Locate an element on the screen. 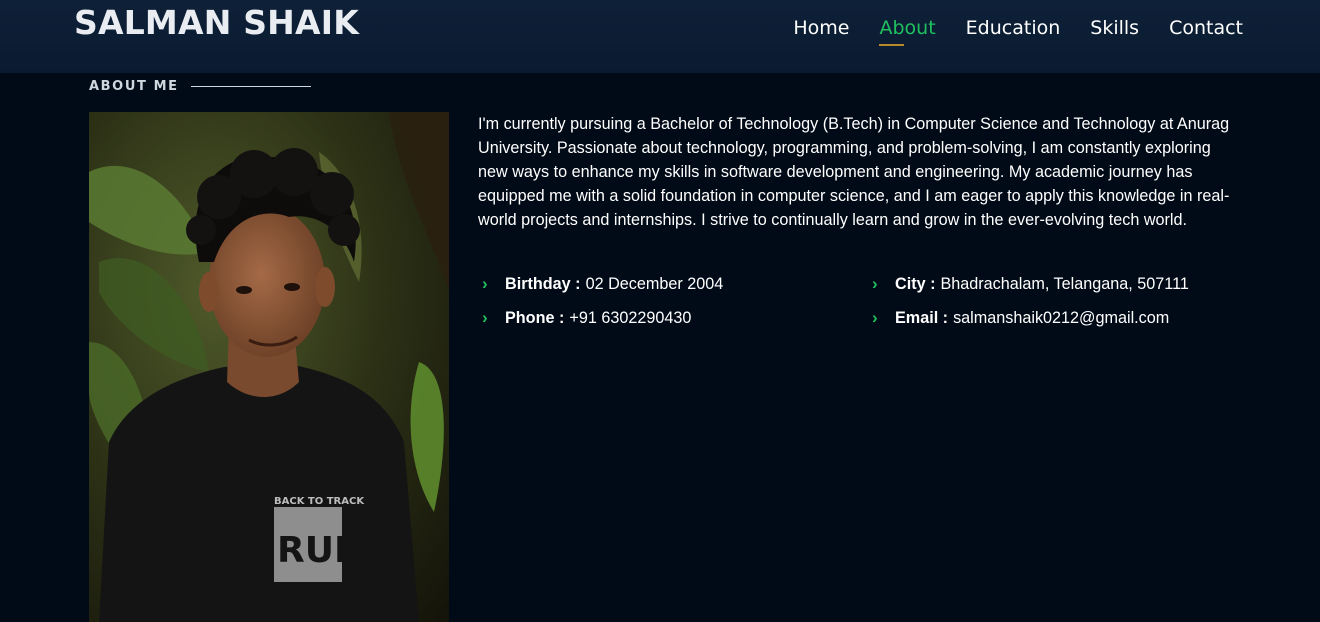 Image resolution: width=1320 pixels, height=622 pixels. detail-label: Phone : is located at coordinates (535, 318).